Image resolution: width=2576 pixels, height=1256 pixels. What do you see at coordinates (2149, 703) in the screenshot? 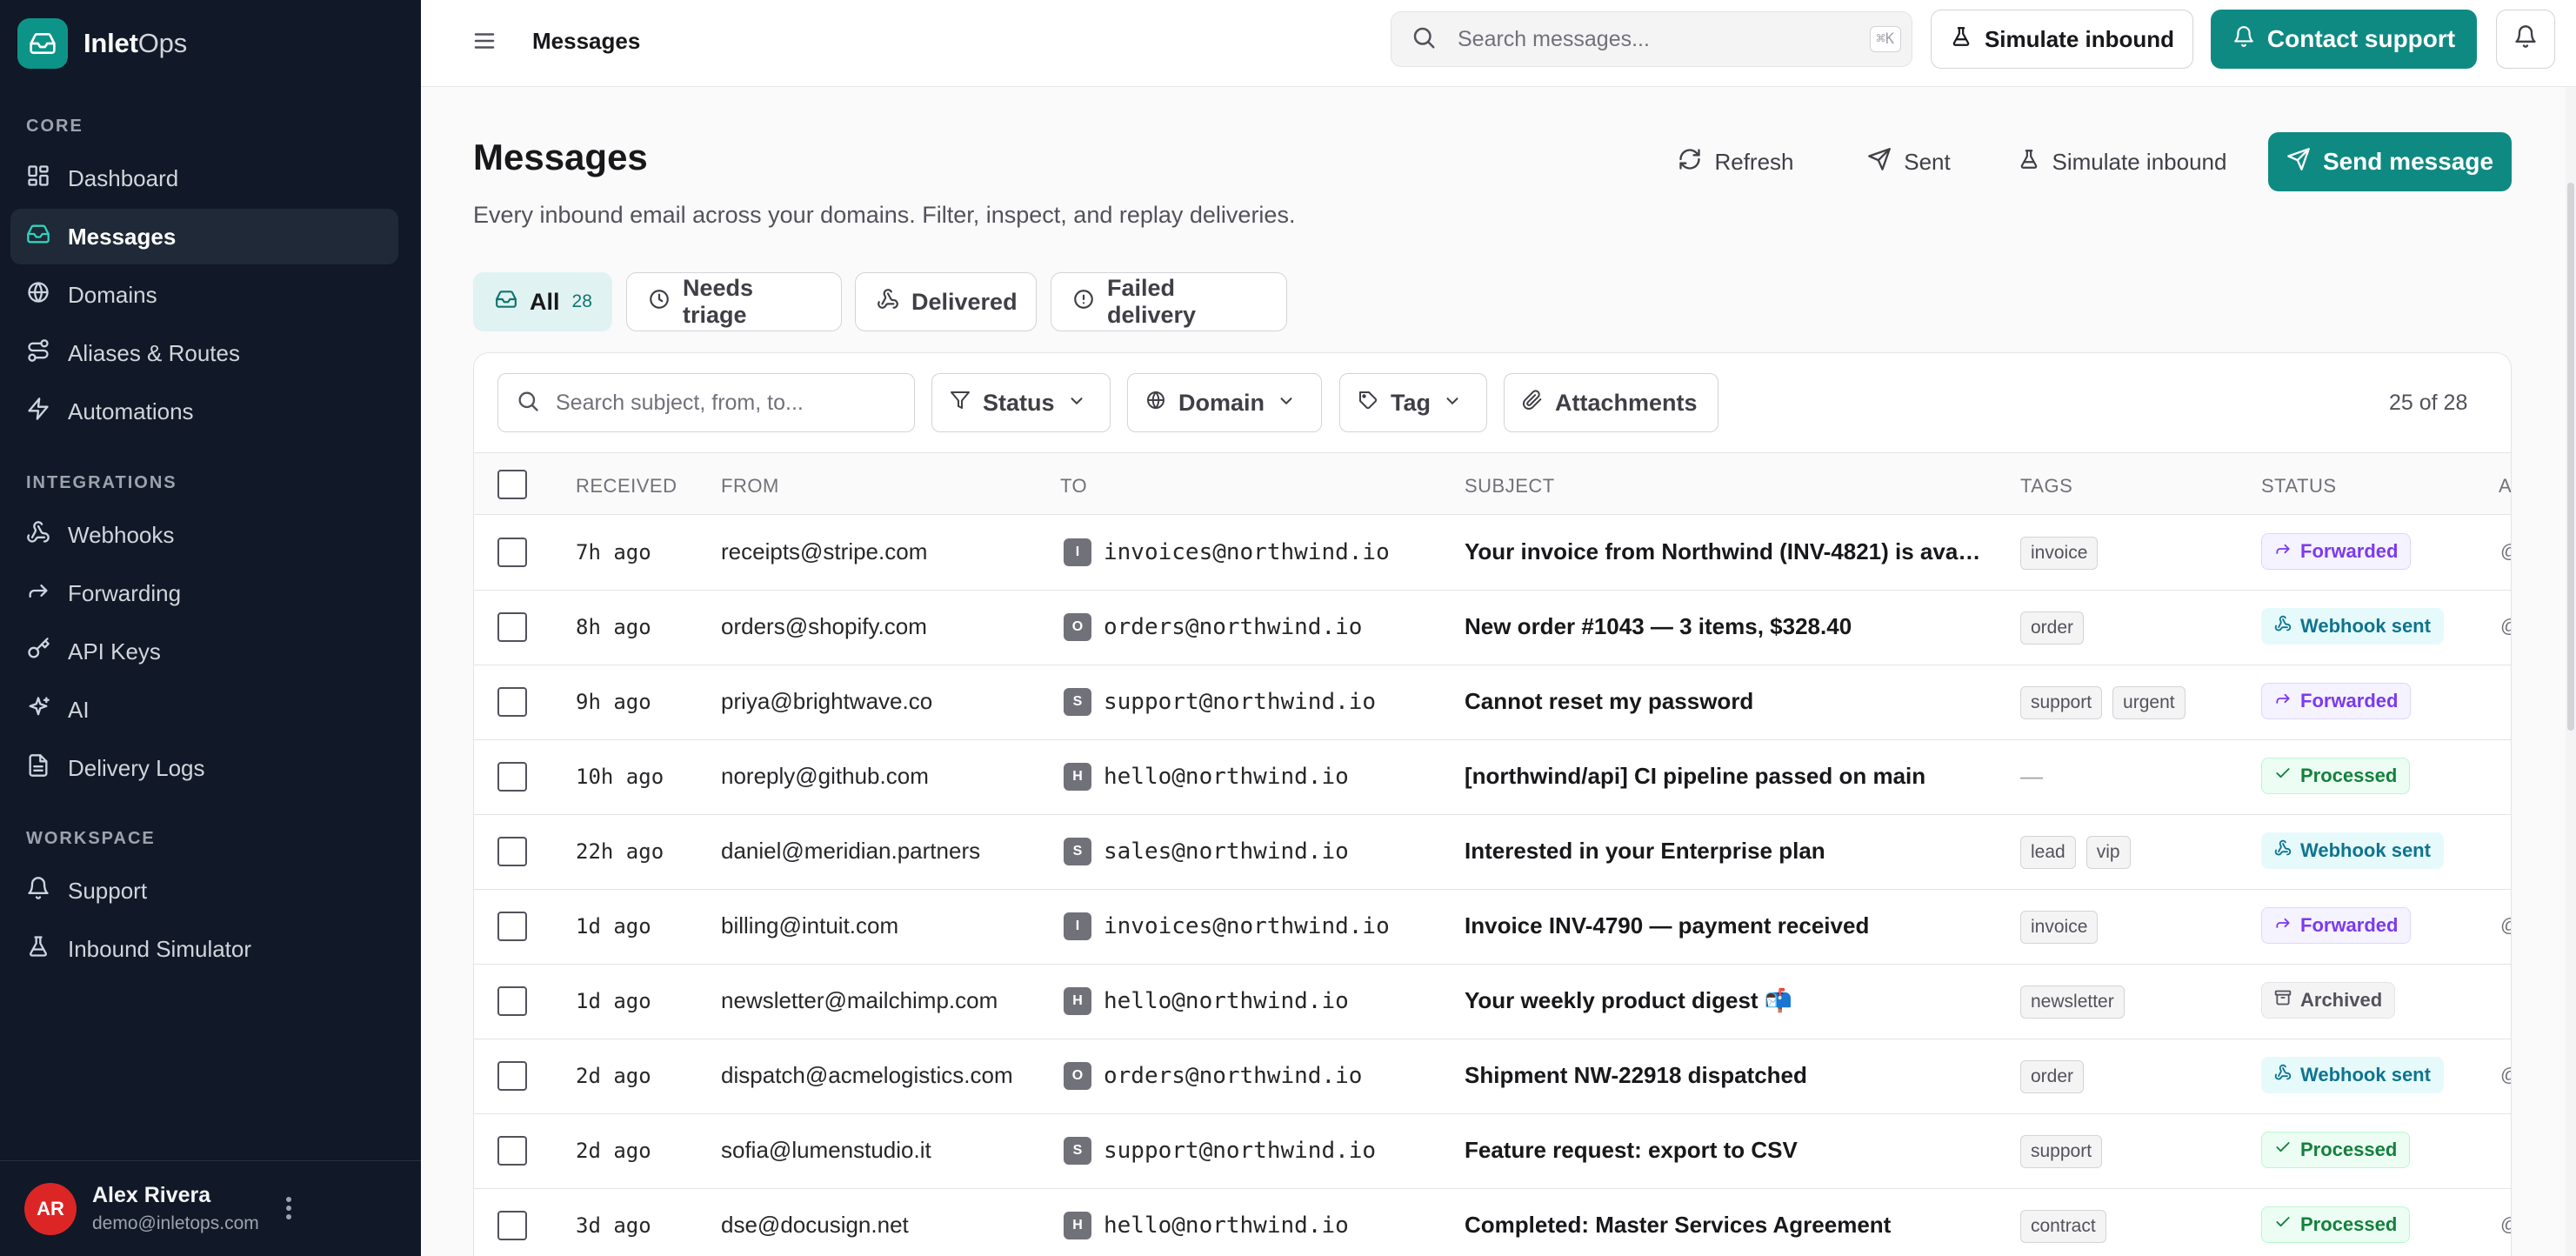
I see `tag-chip: urgent` at bounding box center [2149, 703].